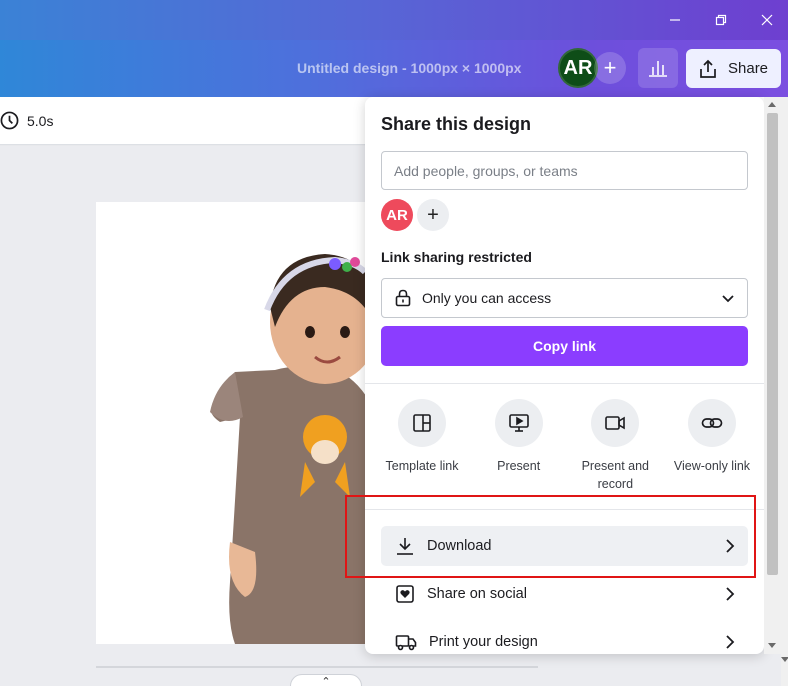 The image size is (788, 686). I want to click on share-on-social-label: Share on social, so click(477, 594).